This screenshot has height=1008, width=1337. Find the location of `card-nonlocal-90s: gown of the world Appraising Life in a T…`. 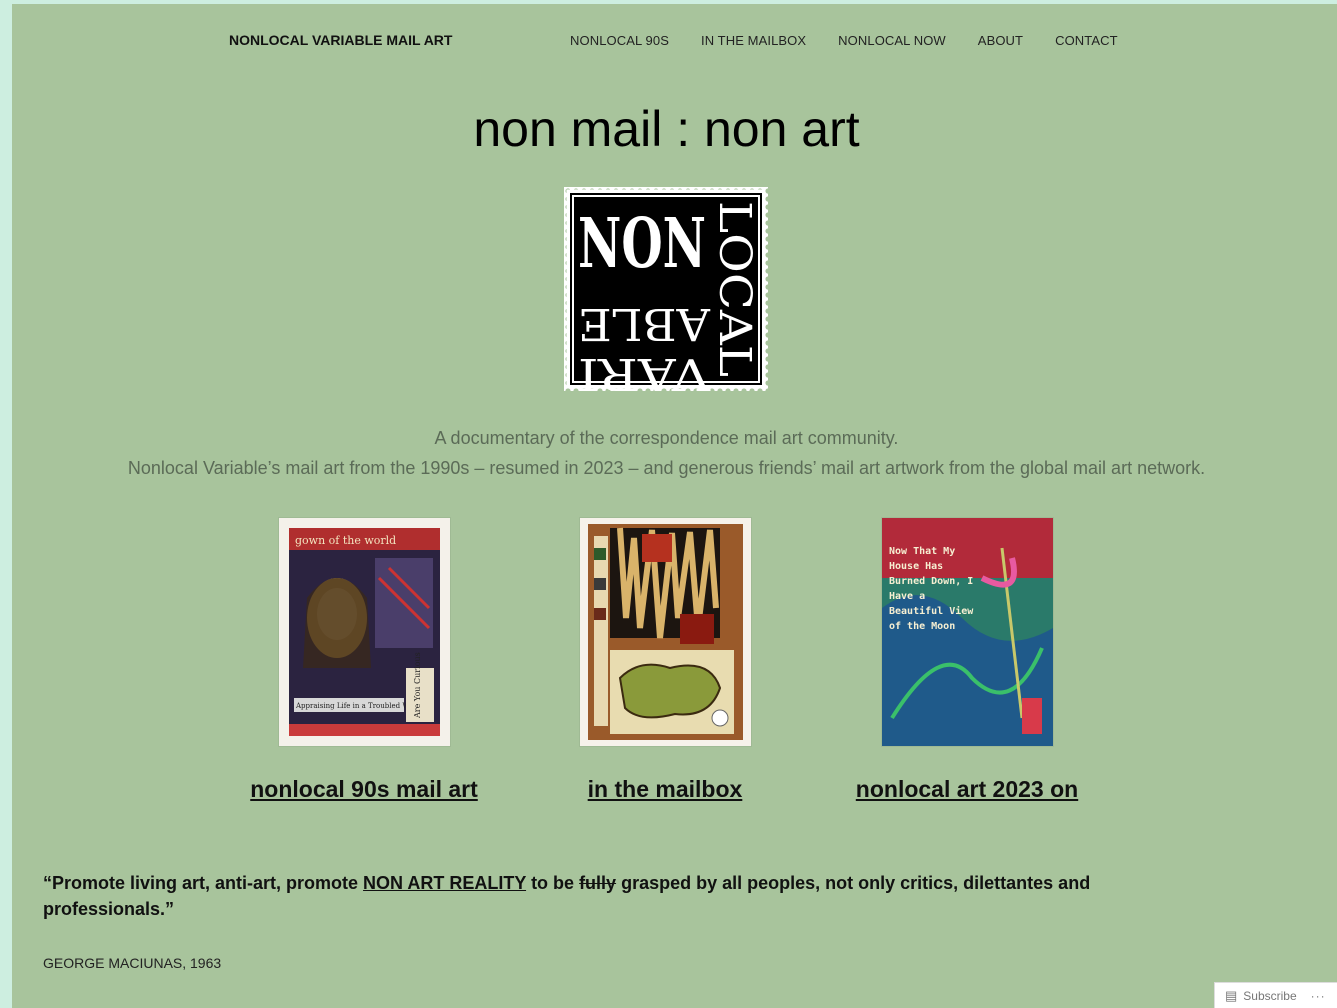

card-nonlocal-90s: gown of the world Appraising Life in a T… is located at coordinates (364, 660).